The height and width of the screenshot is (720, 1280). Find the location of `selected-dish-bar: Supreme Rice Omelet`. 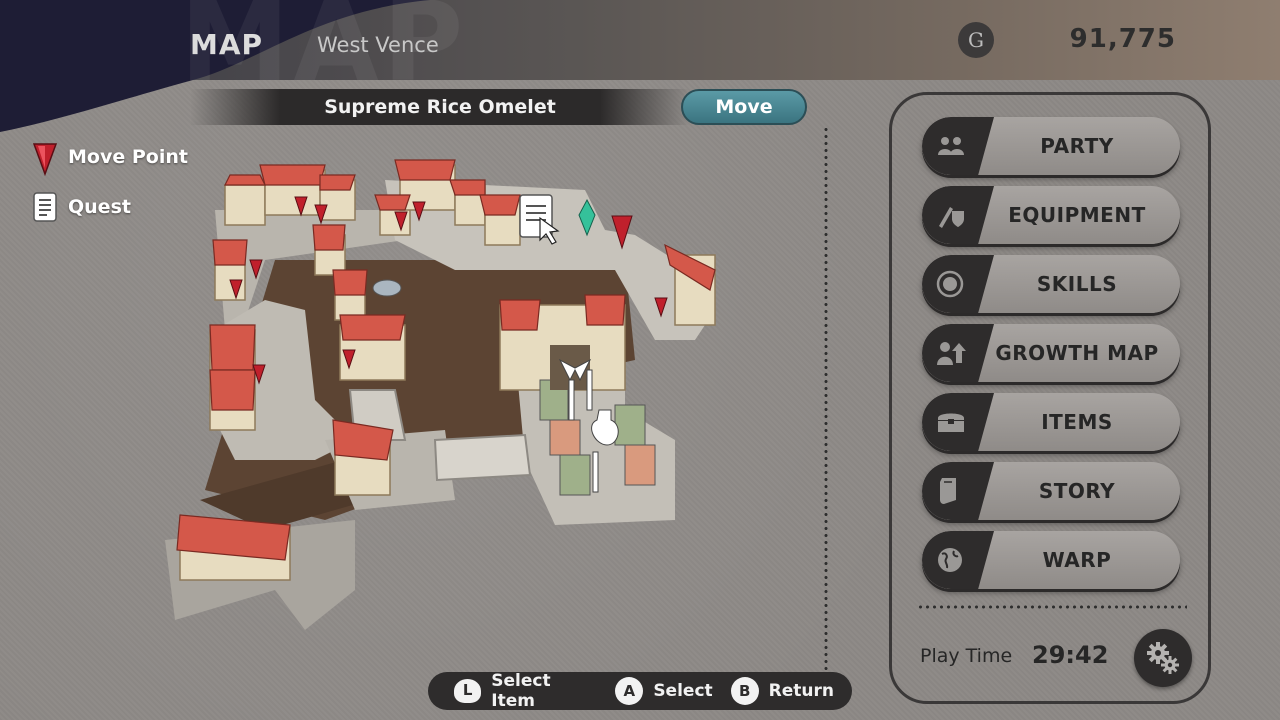

selected-dish-bar: Supreme Rice Omelet is located at coordinates (440, 107).